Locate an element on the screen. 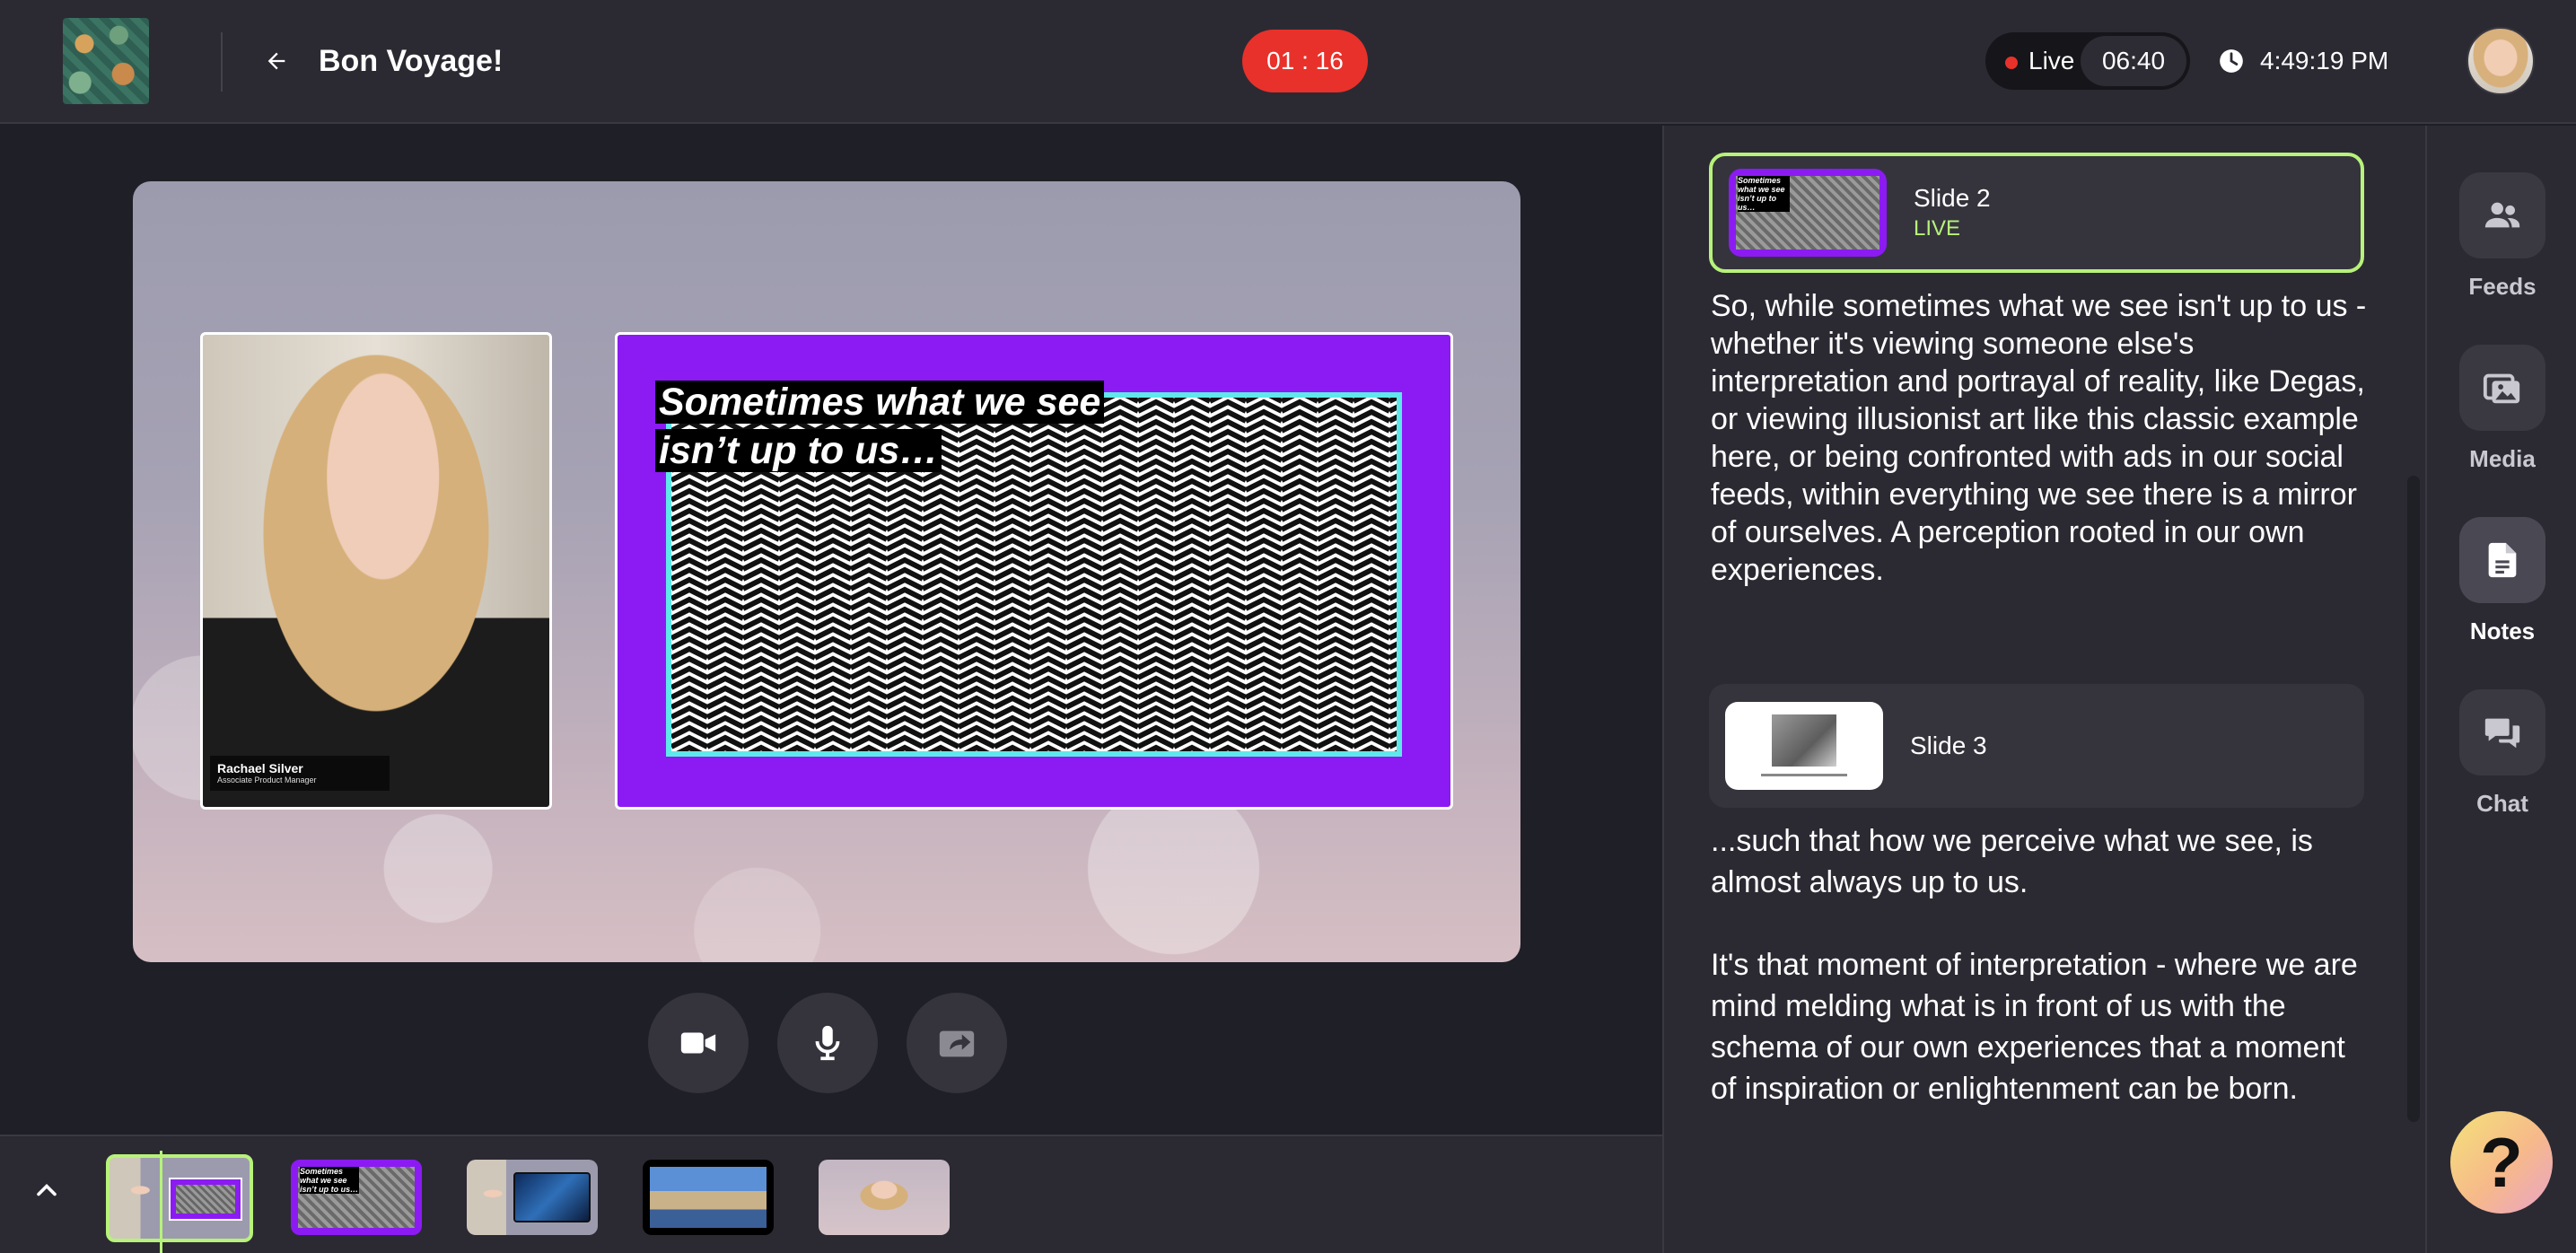 This screenshot has height=1253, width=2576. camera-button is located at coordinates (698, 1043).